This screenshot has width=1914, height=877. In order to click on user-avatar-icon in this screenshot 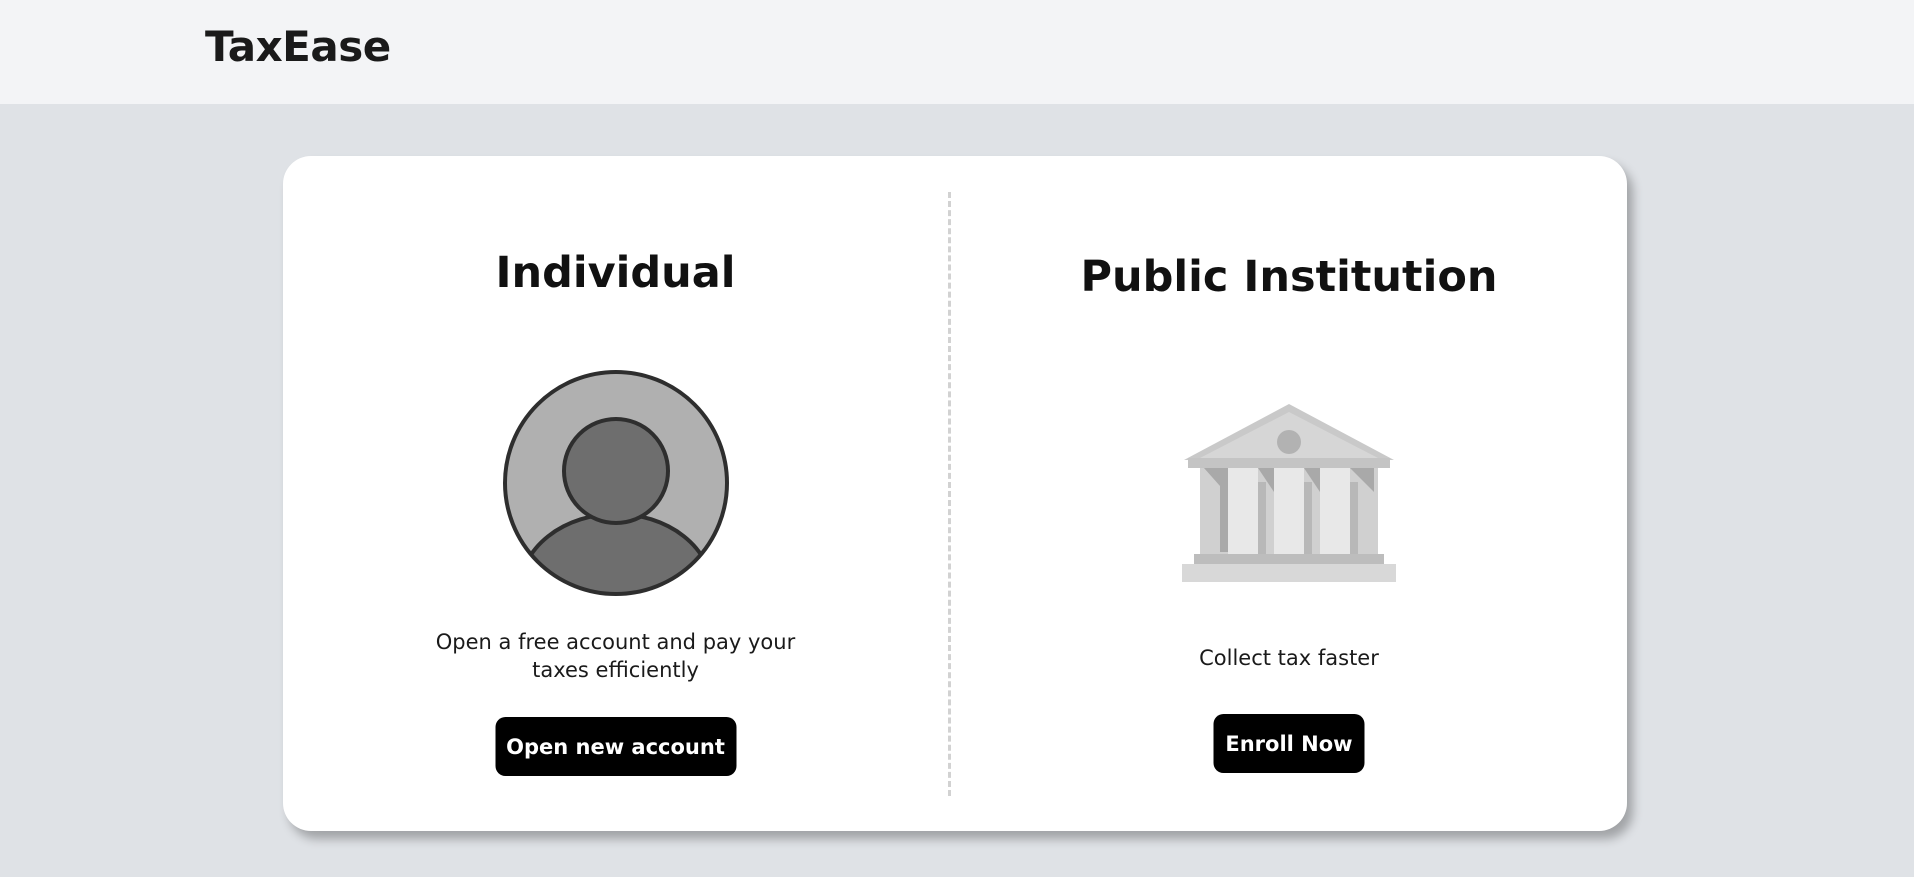, I will do `click(615, 483)`.